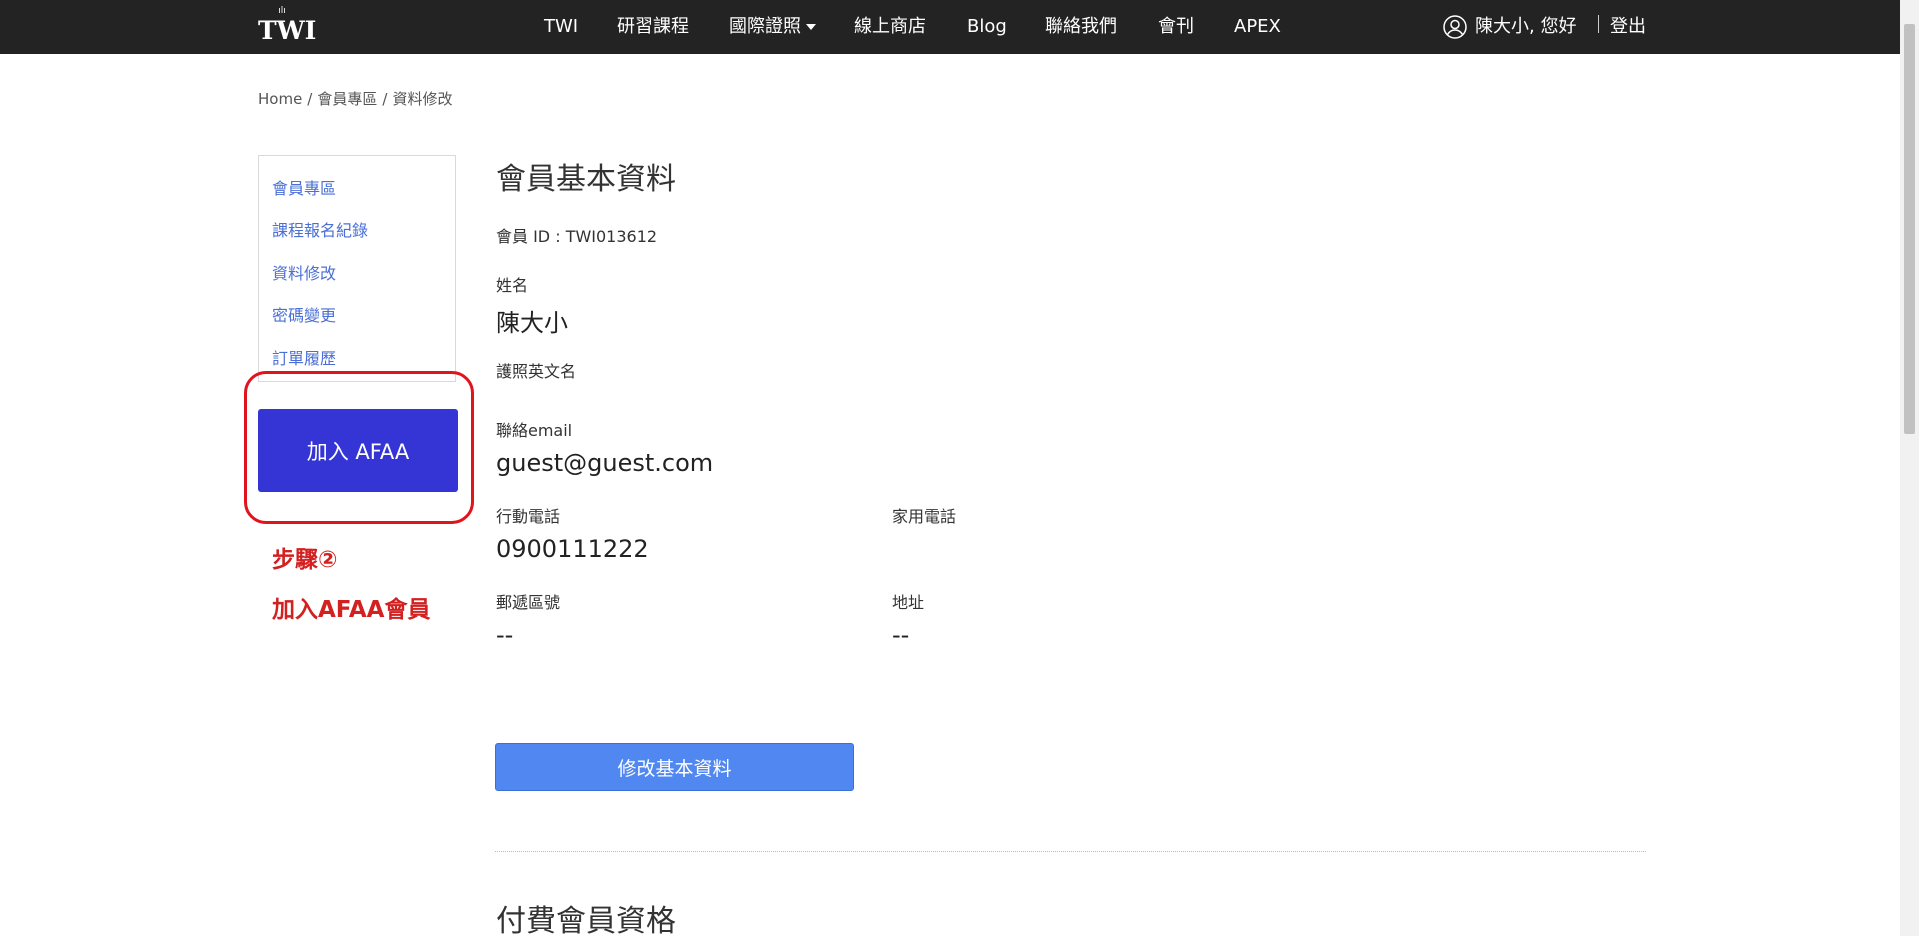 The height and width of the screenshot is (940, 1919). Describe the element at coordinates (528, 602) in the screenshot. I see `zip-code-label: 郵遞區號` at that location.